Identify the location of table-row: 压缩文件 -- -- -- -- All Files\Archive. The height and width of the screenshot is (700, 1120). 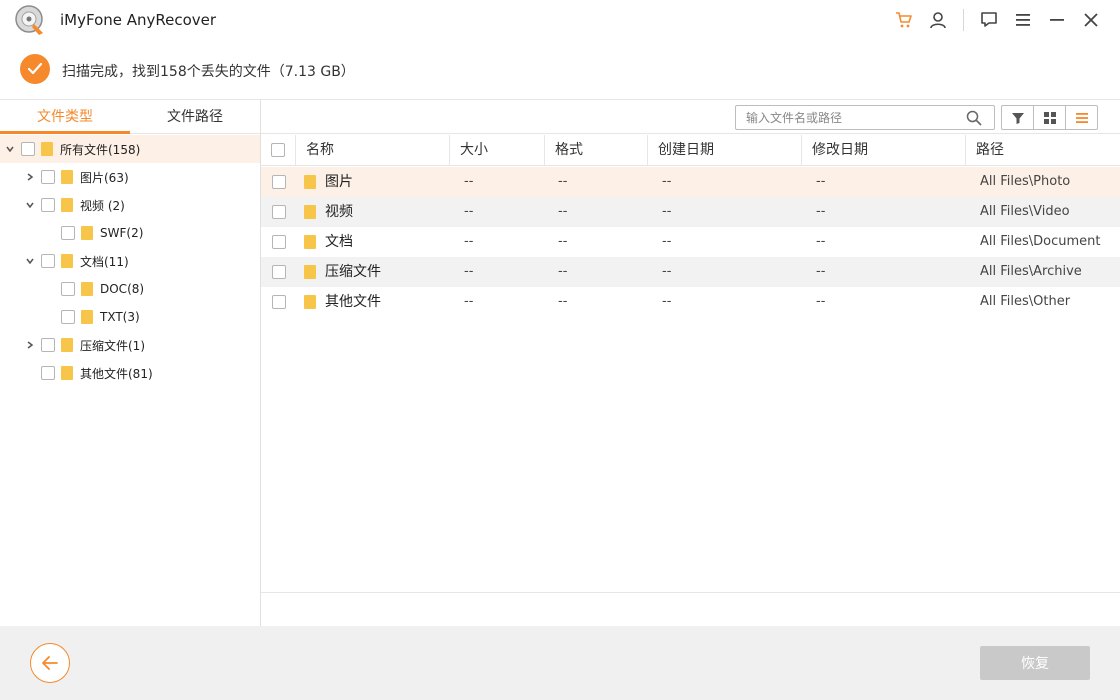
(690, 272).